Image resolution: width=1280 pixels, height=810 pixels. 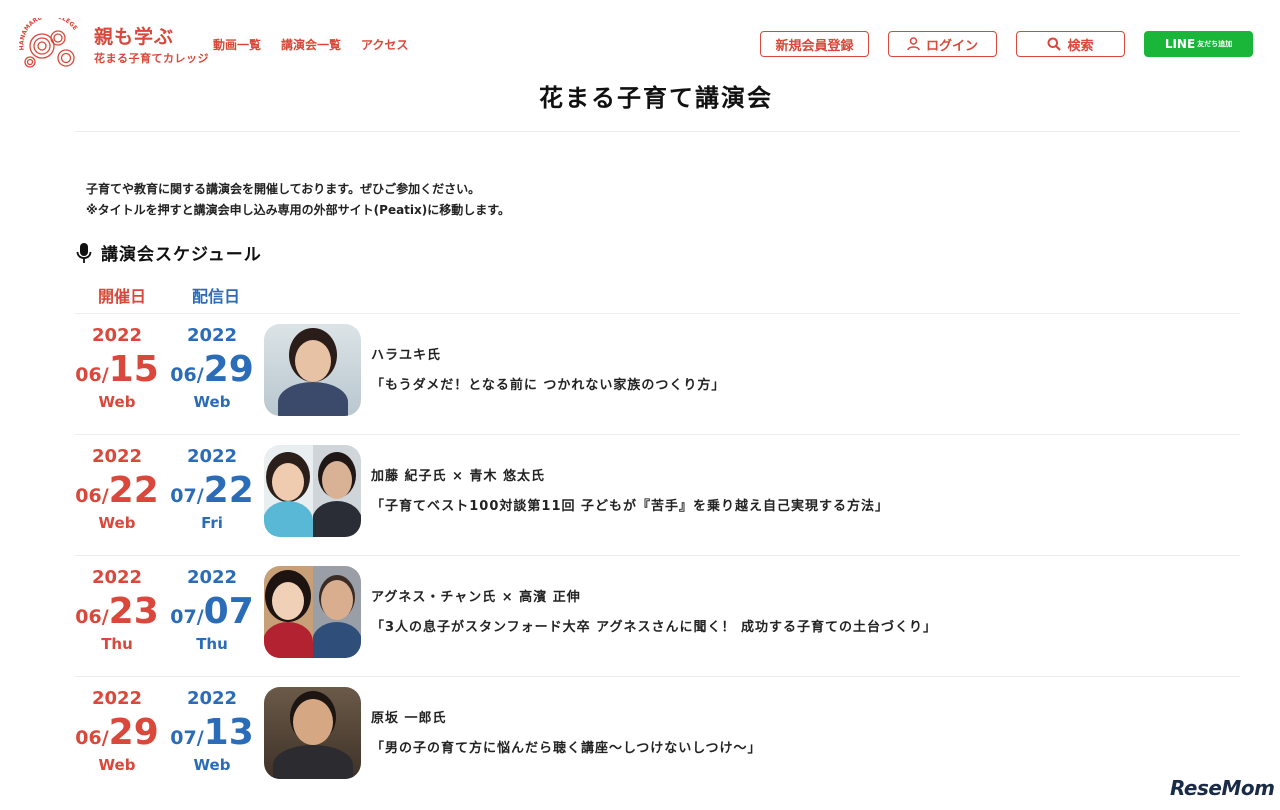 I want to click on line-friend-button: LINE 友だち追加, so click(x=1198, y=44).